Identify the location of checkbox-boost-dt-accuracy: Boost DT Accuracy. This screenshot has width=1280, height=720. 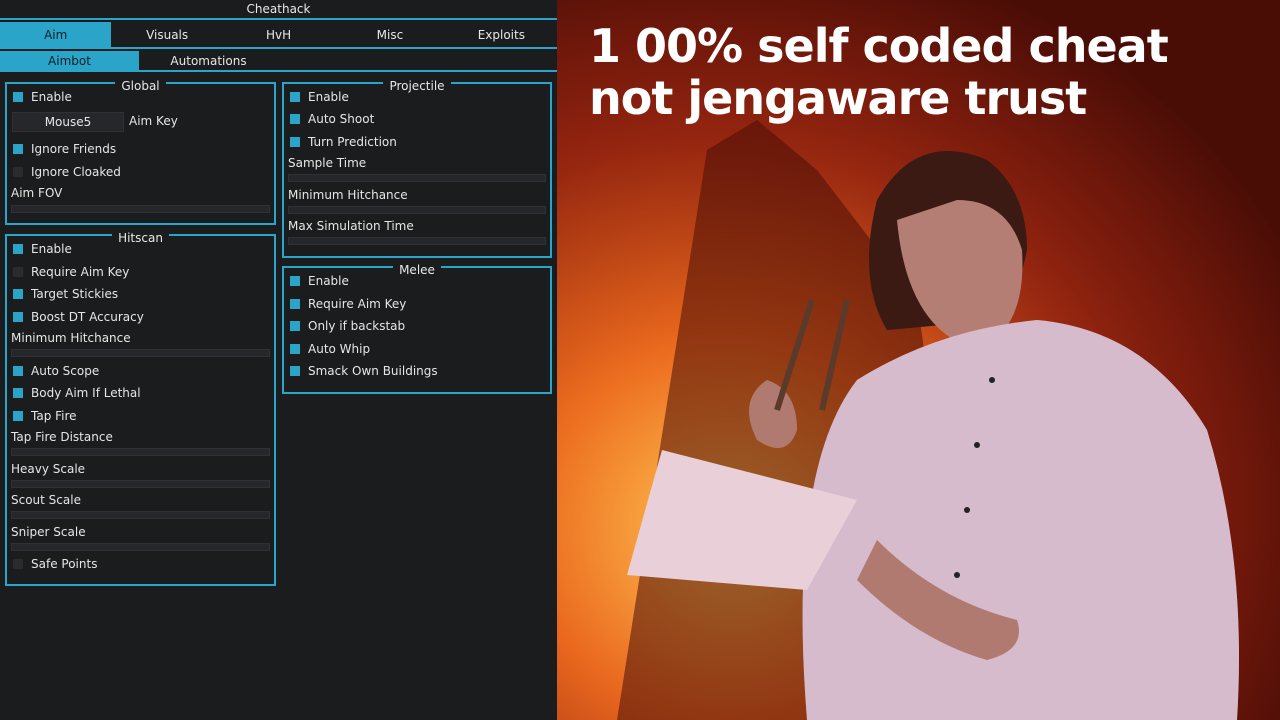
(78, 317).